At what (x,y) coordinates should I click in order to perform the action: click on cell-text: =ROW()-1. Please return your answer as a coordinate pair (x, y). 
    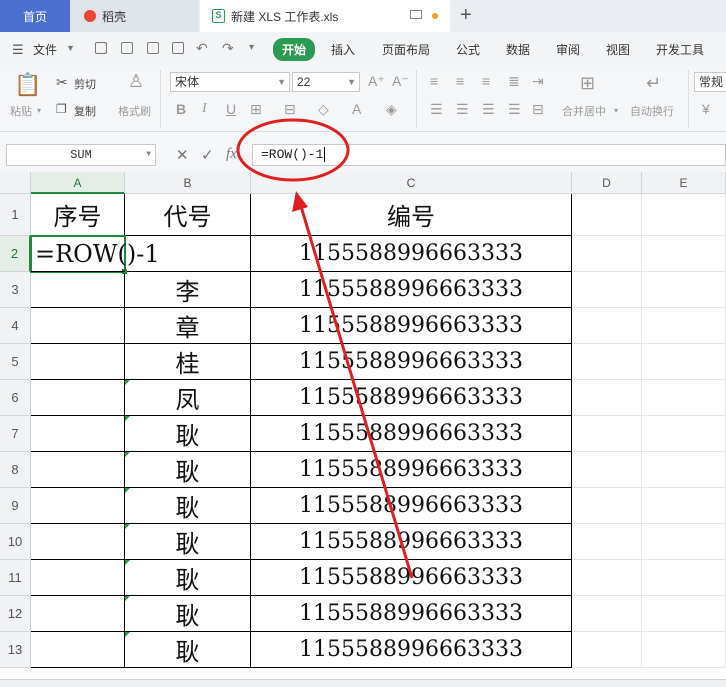
    Looking at the image, I should click on (97, 253).